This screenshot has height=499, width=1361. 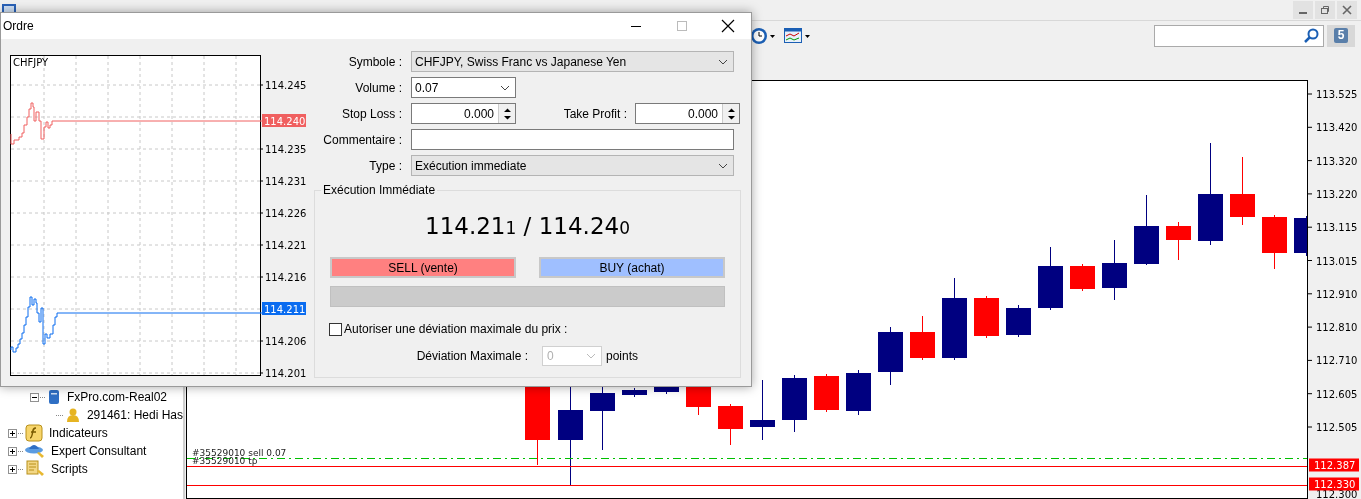 I want to click on field-label: Commentaire :, so click(x=362, y=139).